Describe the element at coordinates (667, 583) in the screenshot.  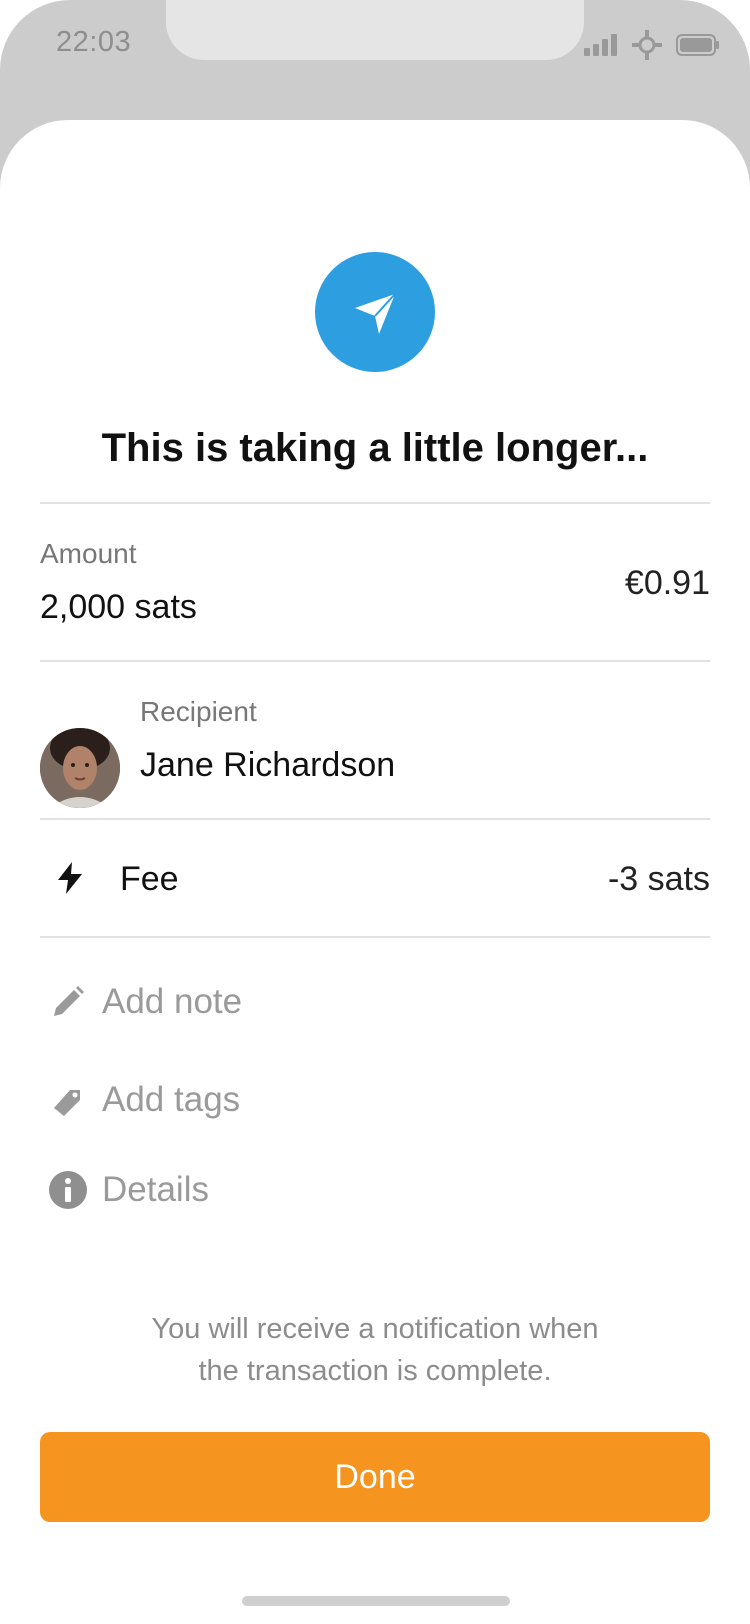
I see `amount-fiat-value: €0.91` at that location.